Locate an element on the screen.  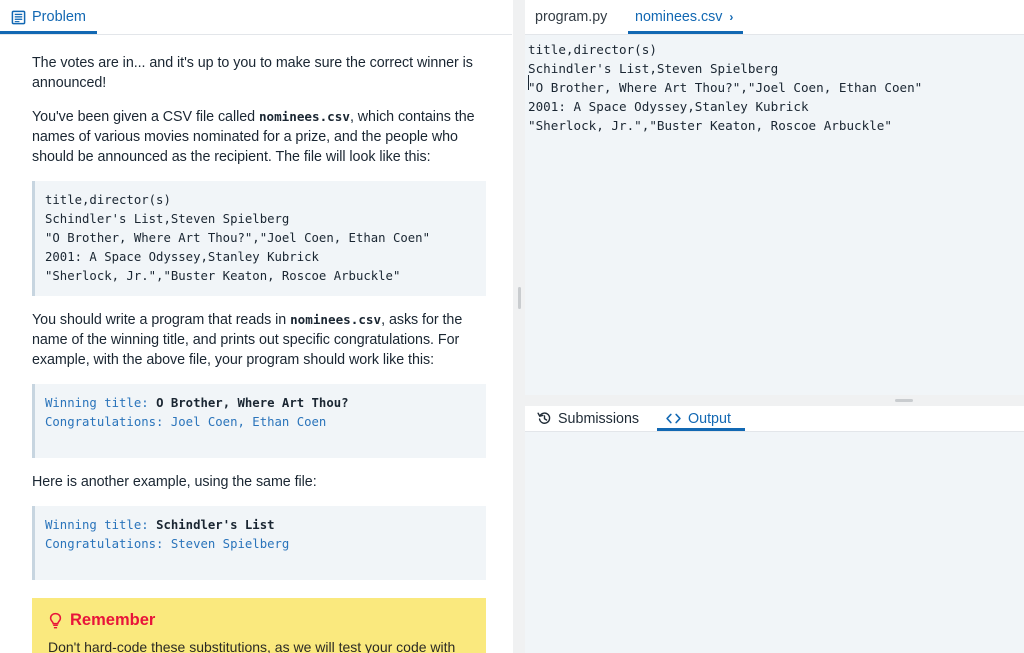
text-caret is located at coordinates (528, 82).